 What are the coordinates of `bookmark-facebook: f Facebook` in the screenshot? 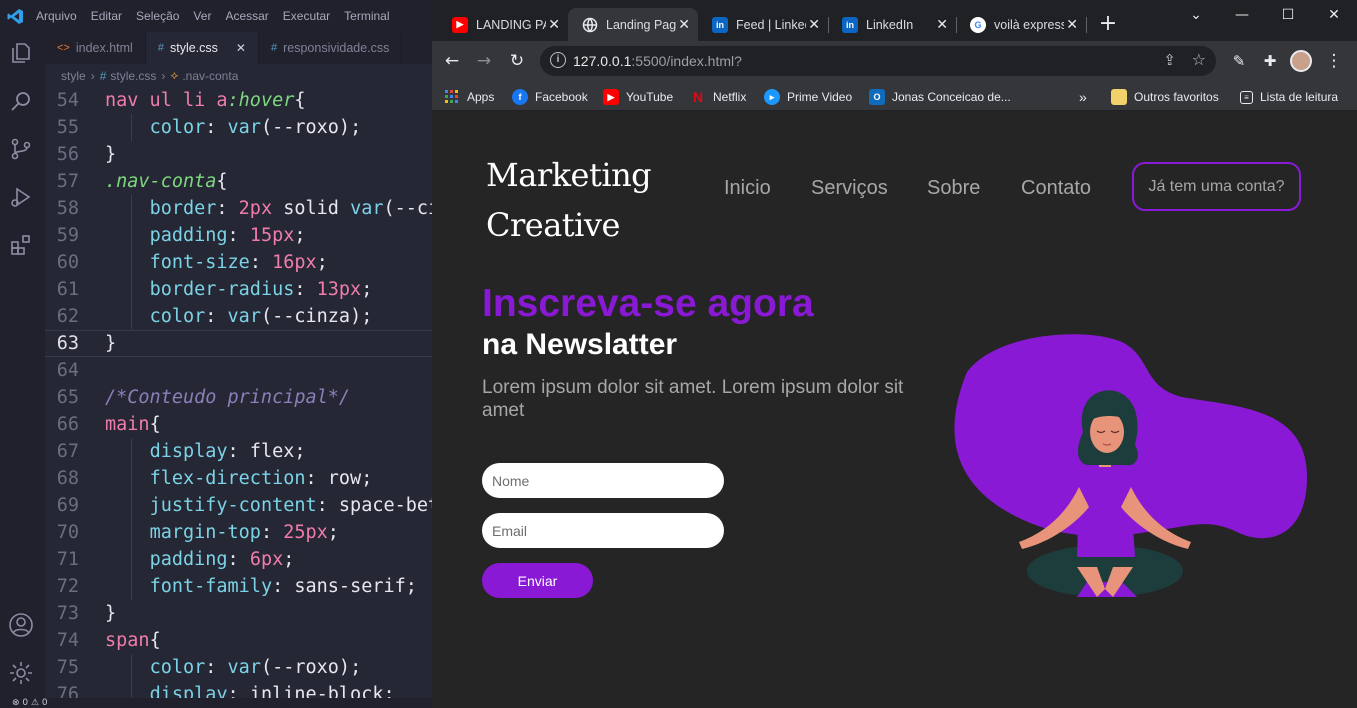 It's located at (550, 97).